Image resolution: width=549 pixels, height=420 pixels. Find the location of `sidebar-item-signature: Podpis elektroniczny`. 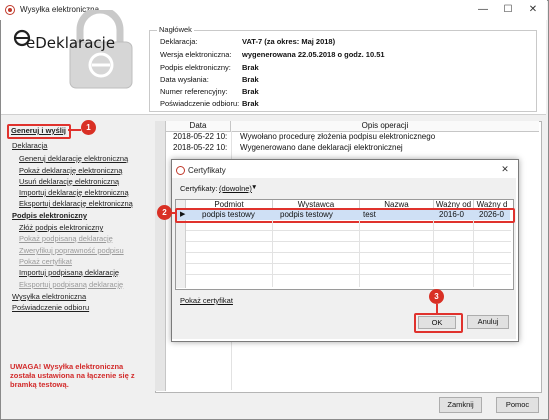

sidebar-item-signature: Podpis elektroniczny is located at coordinates (49, 215).